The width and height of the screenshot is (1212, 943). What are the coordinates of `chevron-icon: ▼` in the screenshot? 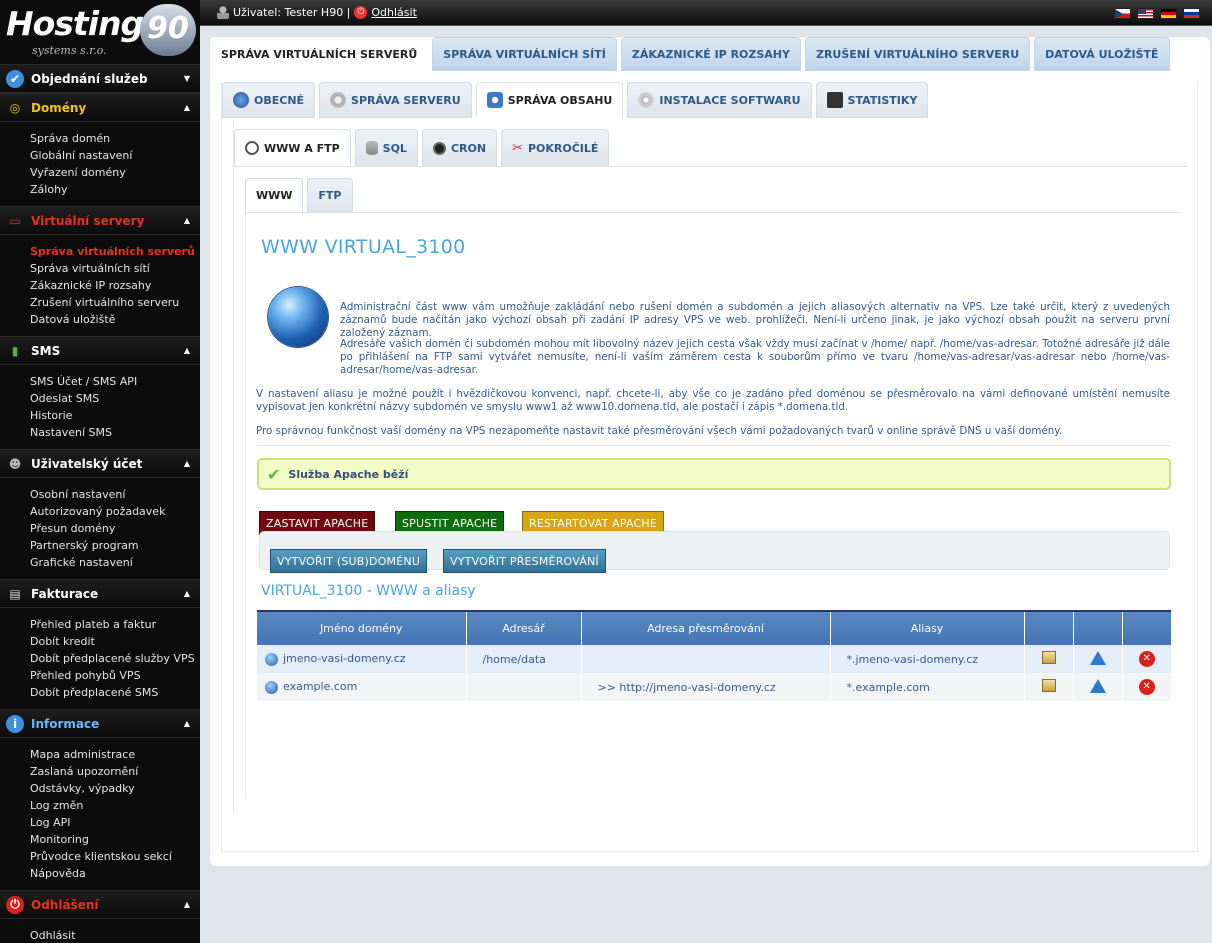 It's located at (187, 78).